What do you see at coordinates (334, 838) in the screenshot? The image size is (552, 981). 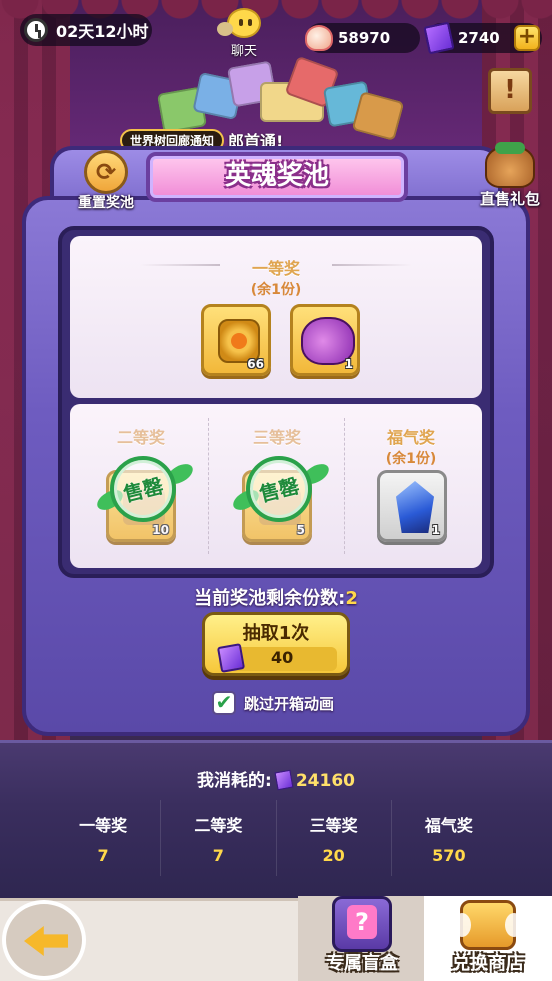 I see `stat-third: 三等奖 20` at bounding box center [334, 838].